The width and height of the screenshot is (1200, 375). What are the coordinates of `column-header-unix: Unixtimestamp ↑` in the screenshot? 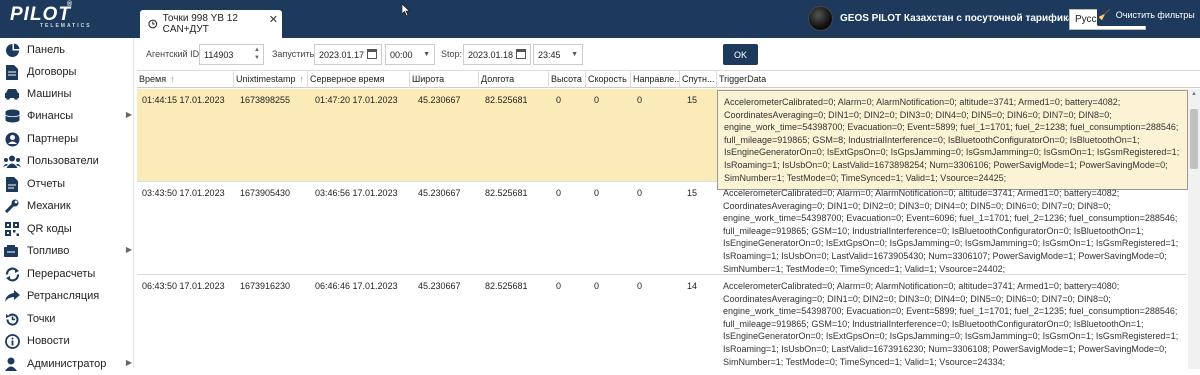 It's located at (271, 79).